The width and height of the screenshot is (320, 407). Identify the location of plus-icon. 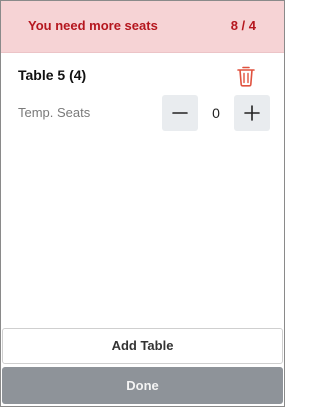
(252, 113).